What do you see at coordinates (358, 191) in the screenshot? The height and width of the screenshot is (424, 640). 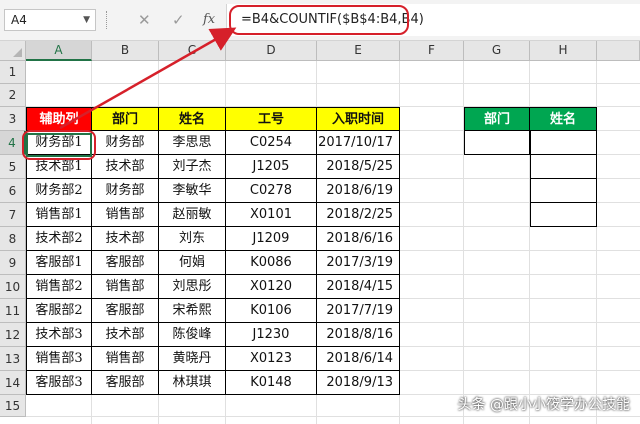 I see `table-cell: 2018/6/19` at bounding box center [358, 191].